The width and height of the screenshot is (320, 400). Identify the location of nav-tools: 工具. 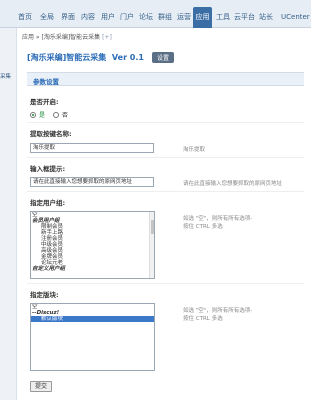
(223, 17).